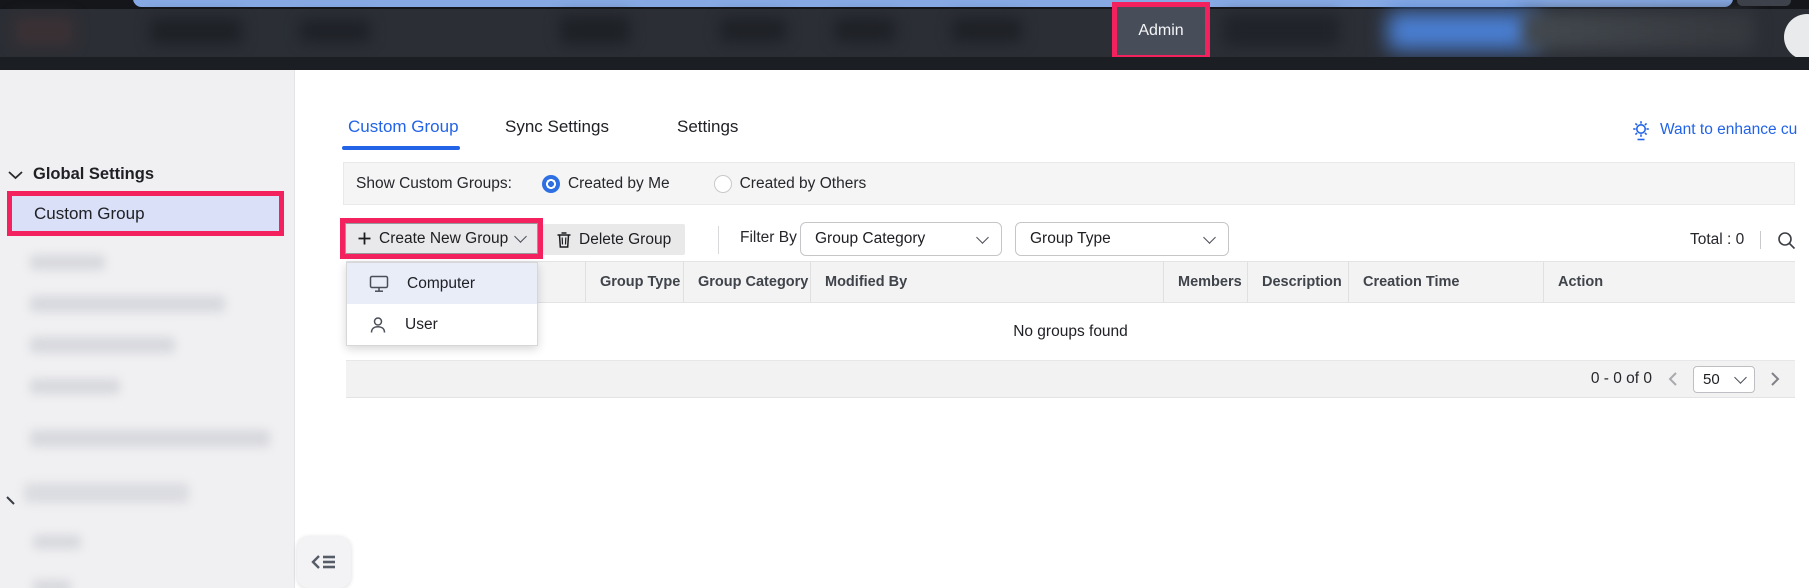 This screenshot has height=588, width=1809. Describe the element at coordinates (550, 183) in the screenshot. I see `radio-created-by-me` at that location.